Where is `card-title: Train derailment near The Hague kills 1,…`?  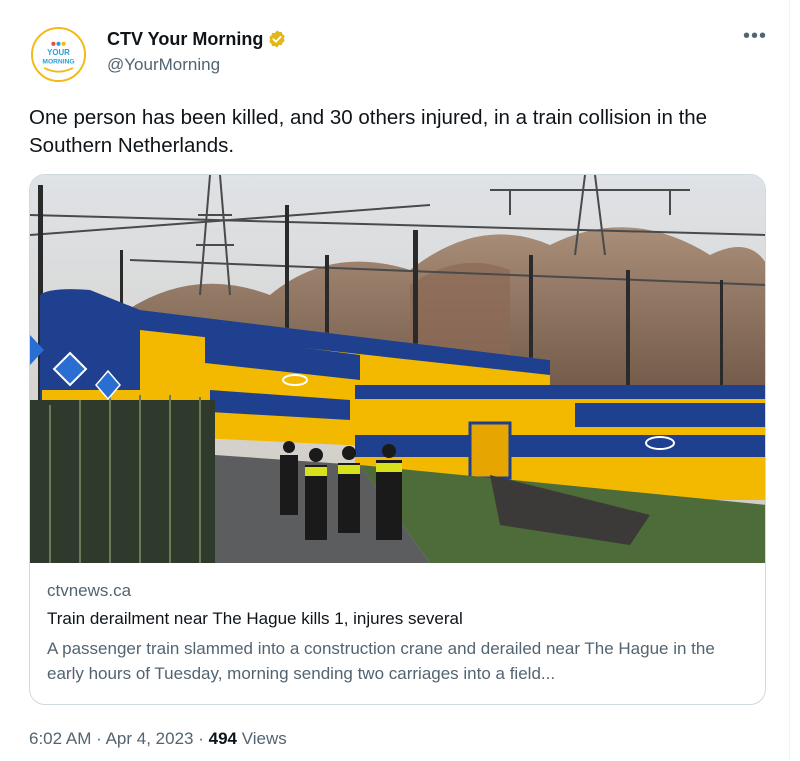
card-title: Train derailment near The Hague kills 1,… is located at coordinates (255, 618).